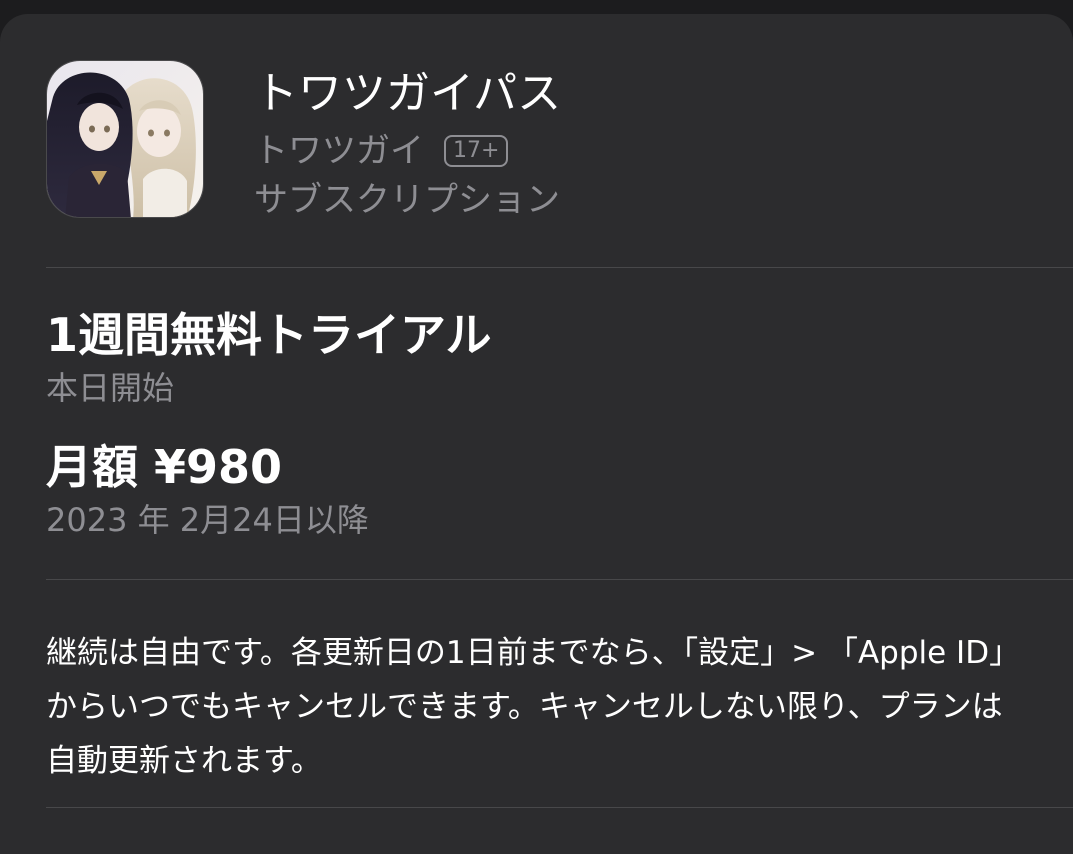 Image resolution: width=1073 pixels, height=854 pixels. I want to click on price-title: 月額 ¥980, so click(164, 467).